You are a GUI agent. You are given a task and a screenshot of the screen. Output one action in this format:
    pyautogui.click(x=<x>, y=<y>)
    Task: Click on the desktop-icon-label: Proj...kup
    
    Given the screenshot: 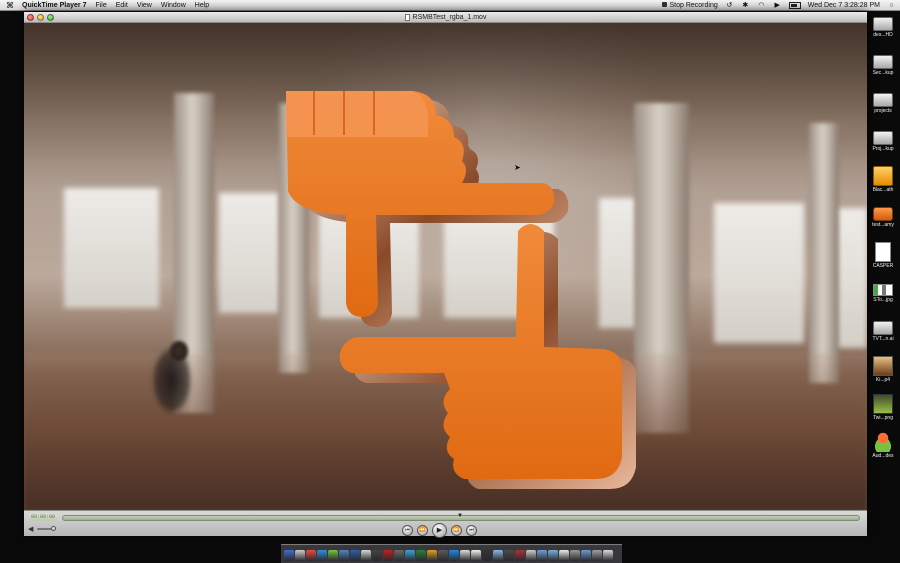 What is the action you would take?
    pyautogui.click(x=883, y=149)
    